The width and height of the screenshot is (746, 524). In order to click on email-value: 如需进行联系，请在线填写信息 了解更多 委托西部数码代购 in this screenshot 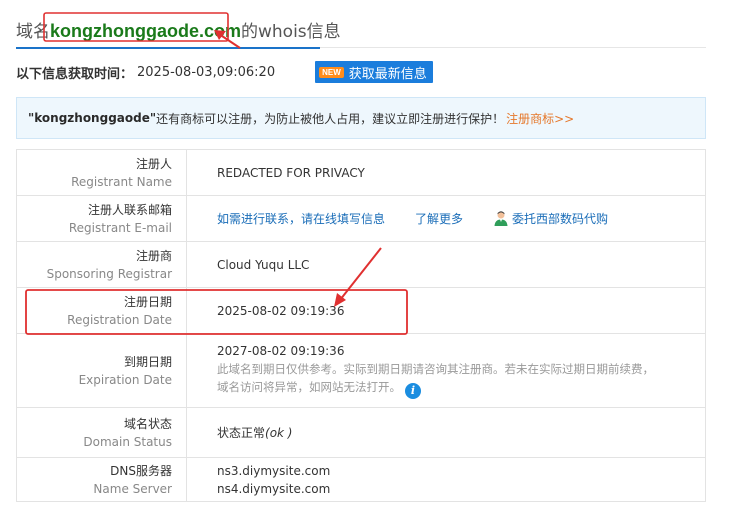, I will do `click(446, 218)`.